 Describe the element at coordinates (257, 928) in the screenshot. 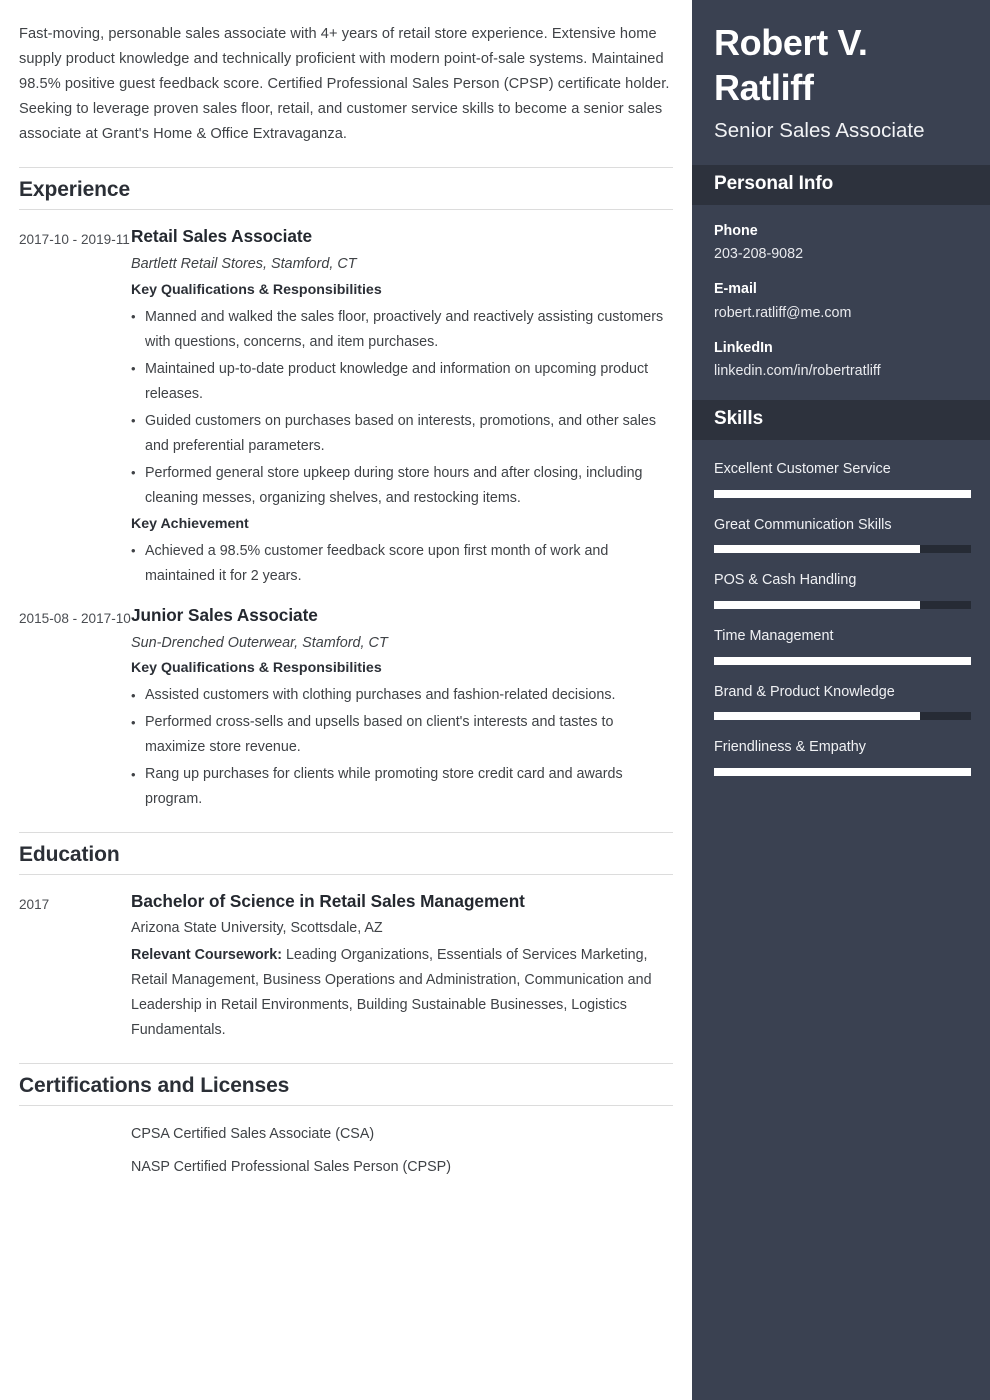

I see `education-school: Arizona State University, Scottsdale, AZ` at that location.